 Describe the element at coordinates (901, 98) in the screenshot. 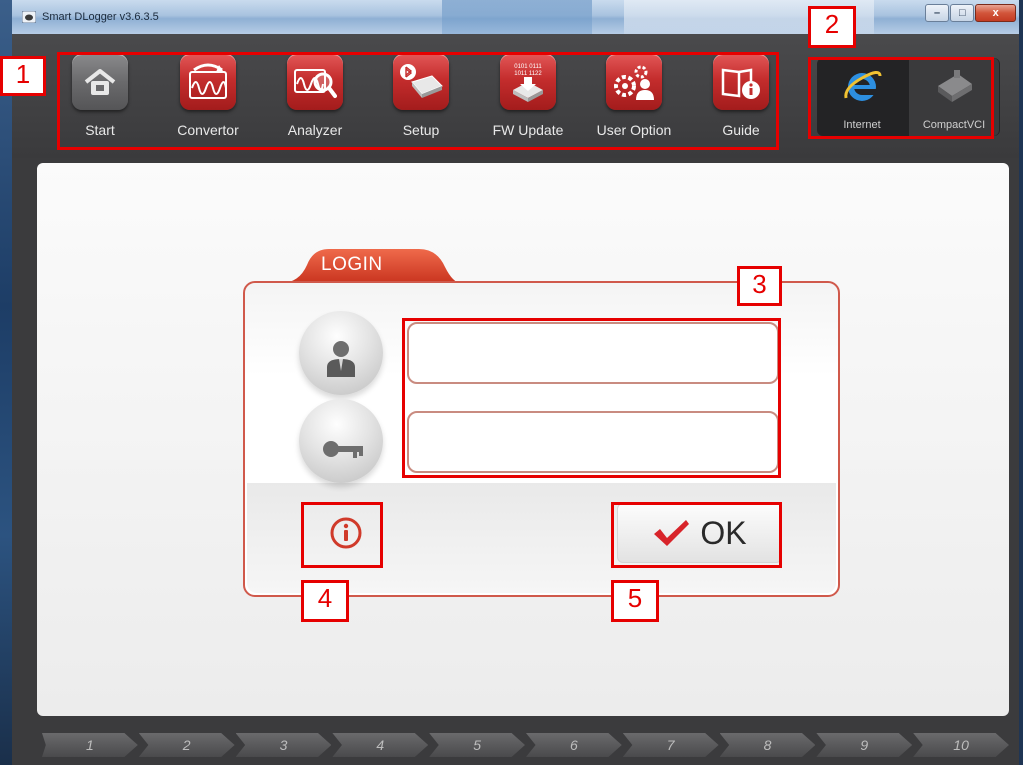

I see `annotation-box-connections` at that location.